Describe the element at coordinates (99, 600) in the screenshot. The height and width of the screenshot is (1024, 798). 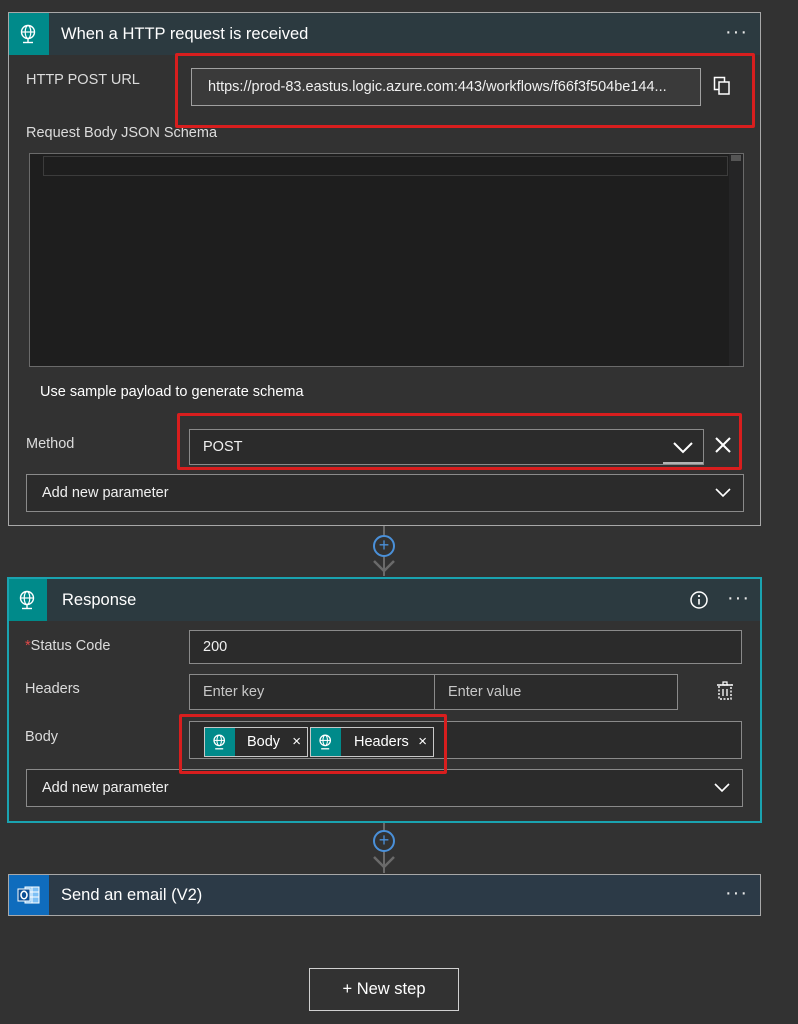
I see `response-title: Response` at that location.